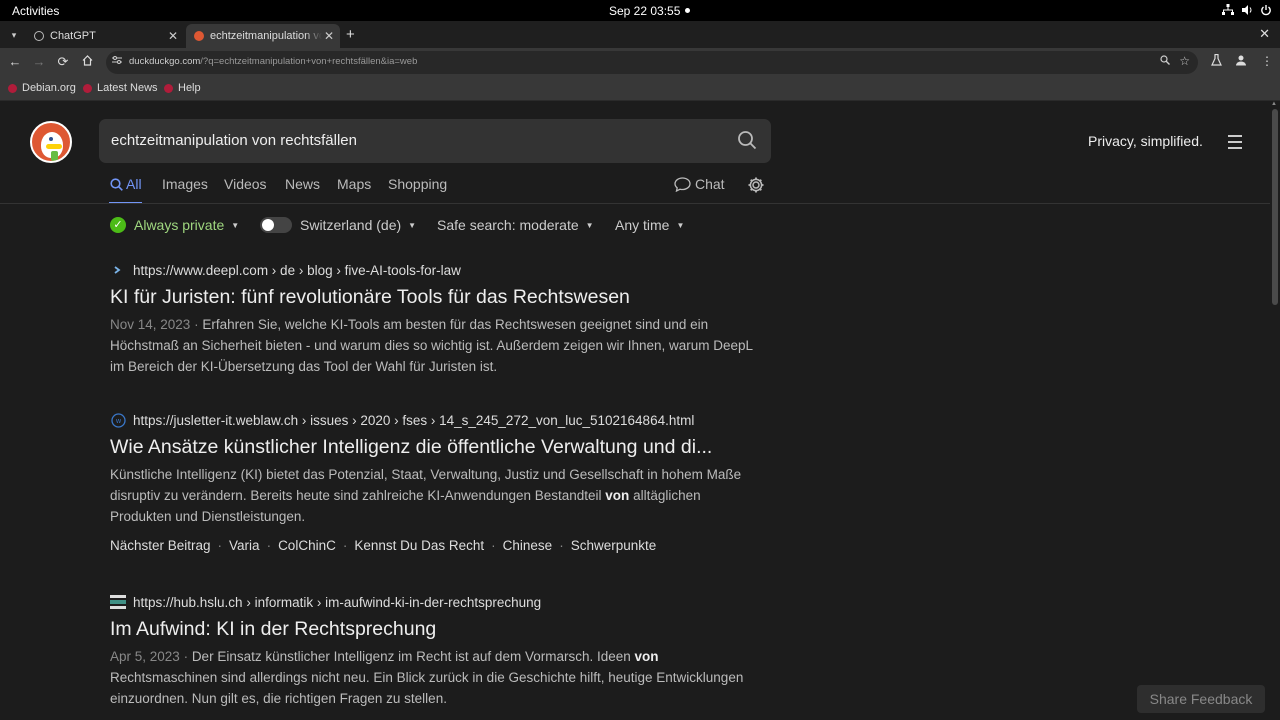 This screenshot has height=720, width=1280. I want to click on sitelink: Nächster Beitrag, so click(160, 545).